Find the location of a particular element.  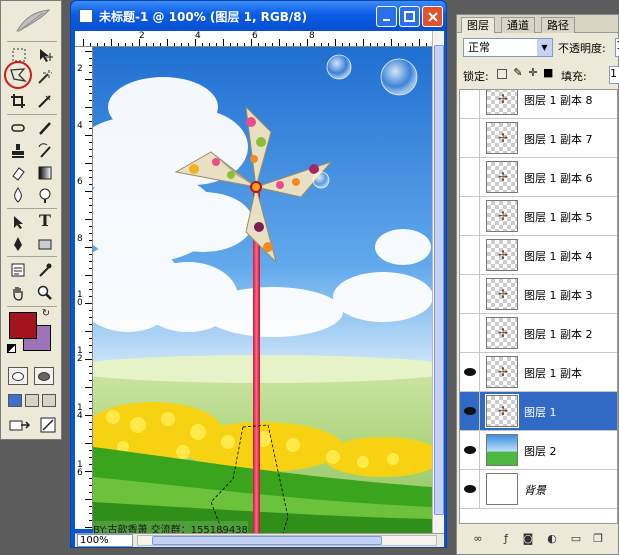

shape-tool-icon is located at coordinates (45, 244).